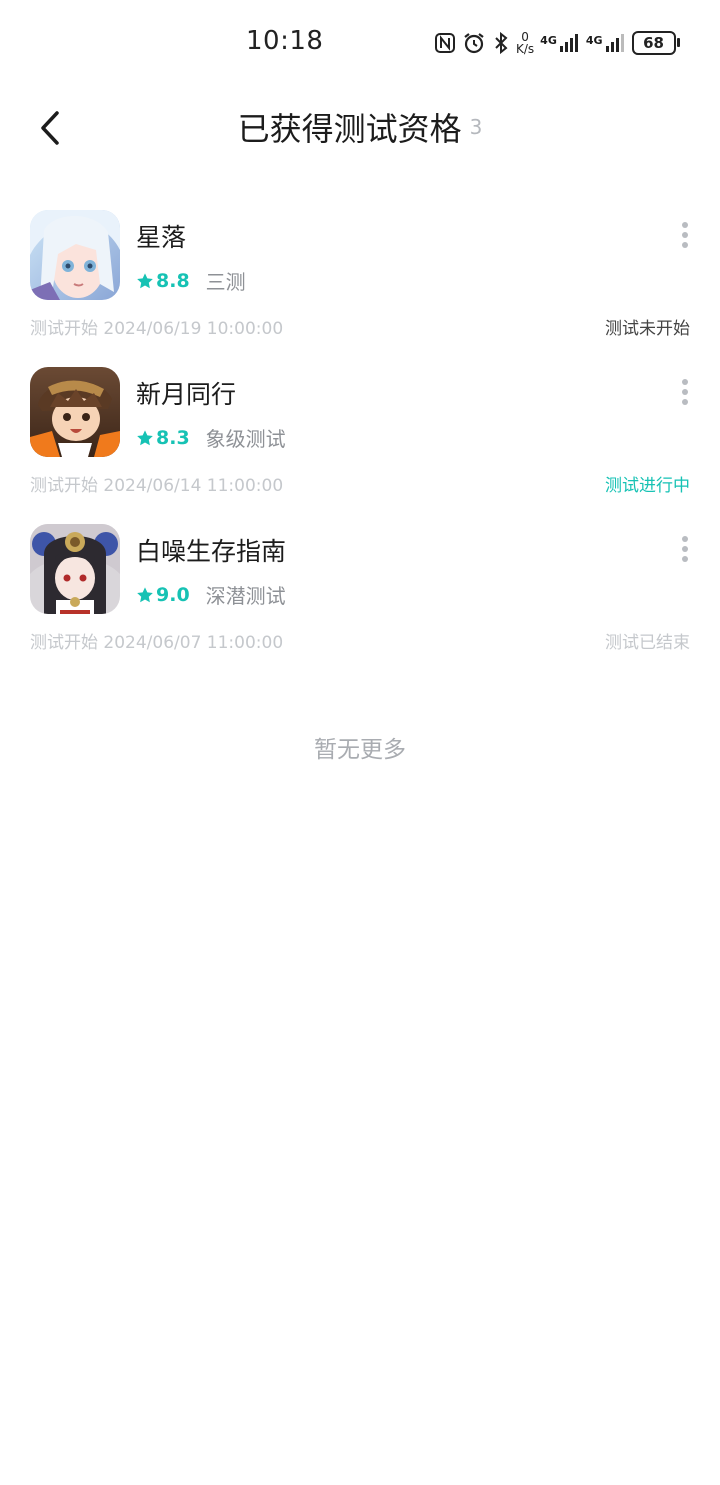 The height and width of the screenshot is (1485, 720). I want to click on no-more-text: 暂无更多, so click(360, 750).